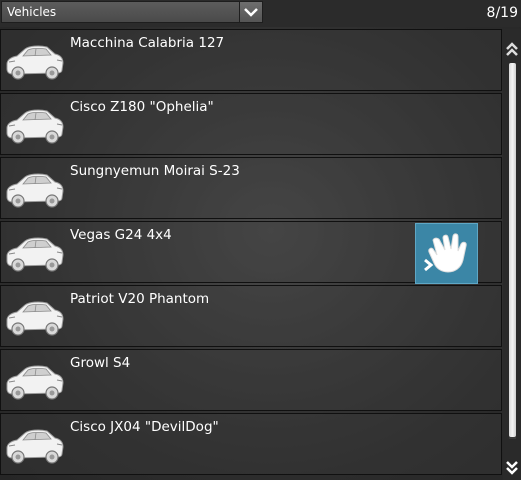 The image size is (521, 480). I want to click on category-dropdown: Vehicles, so click(132, 12).